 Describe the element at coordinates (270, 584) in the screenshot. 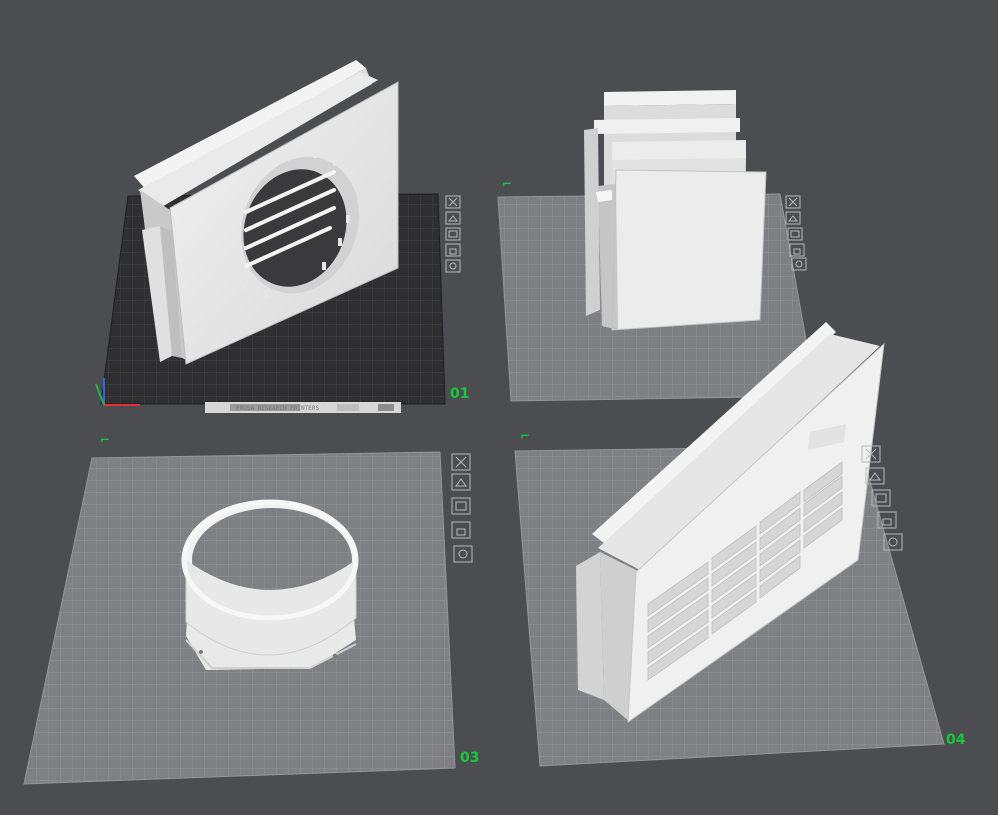

I see `model-duct-collar` at that location.